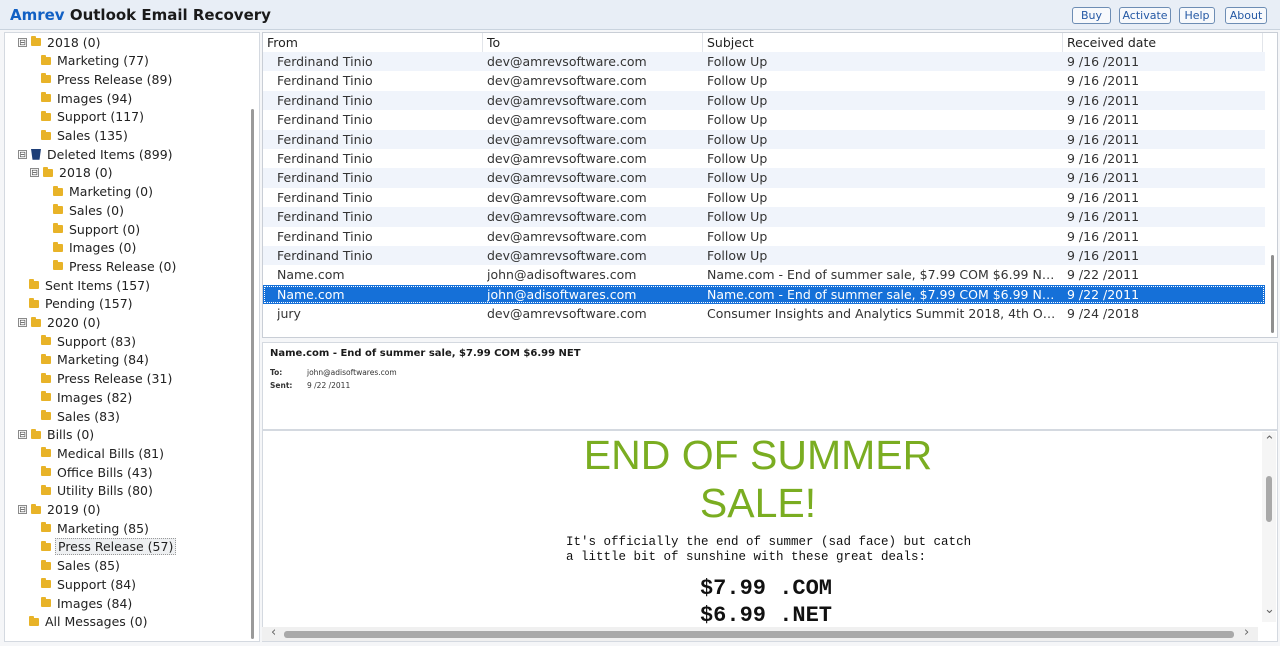 This screenshot has height=646, width=1280. What do you see at coordinates (1269, 609) in the screenshot?
I see `scroll-down-icon: ⌄` at bounding box center [1269, 609].